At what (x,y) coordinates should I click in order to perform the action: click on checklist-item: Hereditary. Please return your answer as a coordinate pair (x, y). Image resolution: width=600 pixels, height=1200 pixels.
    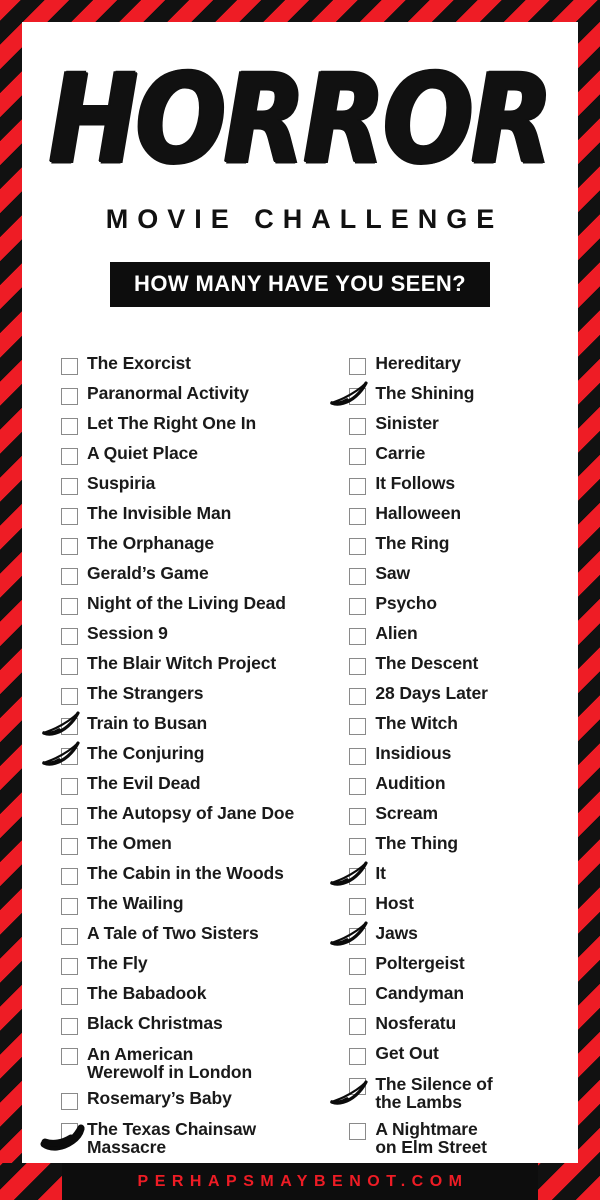
    Looking at the image, I should click on (463, 367).